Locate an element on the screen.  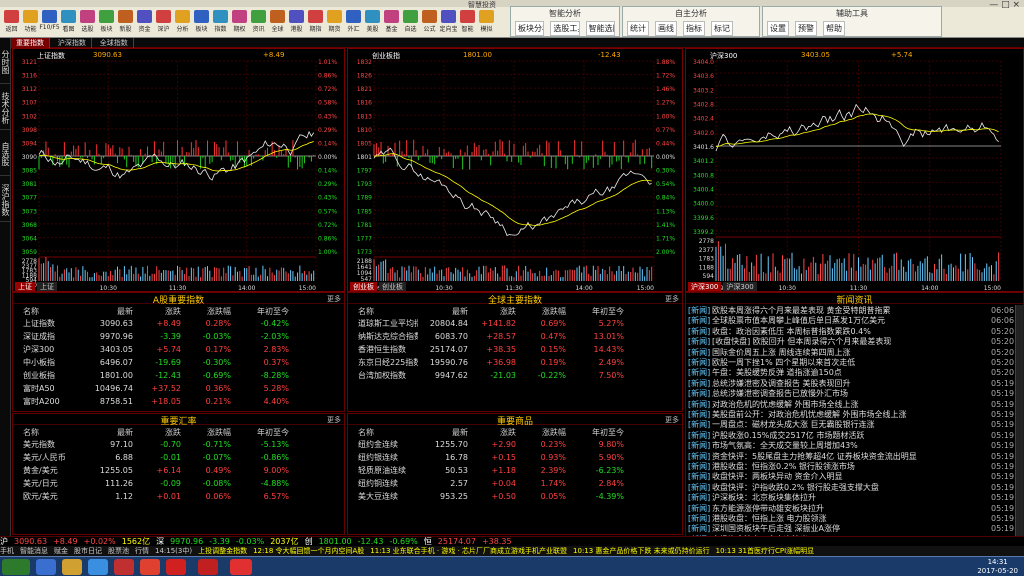
table-row: 沪深300 3403.05 +5.74 0.17% 2.83% is located at coordinates (178, 349).